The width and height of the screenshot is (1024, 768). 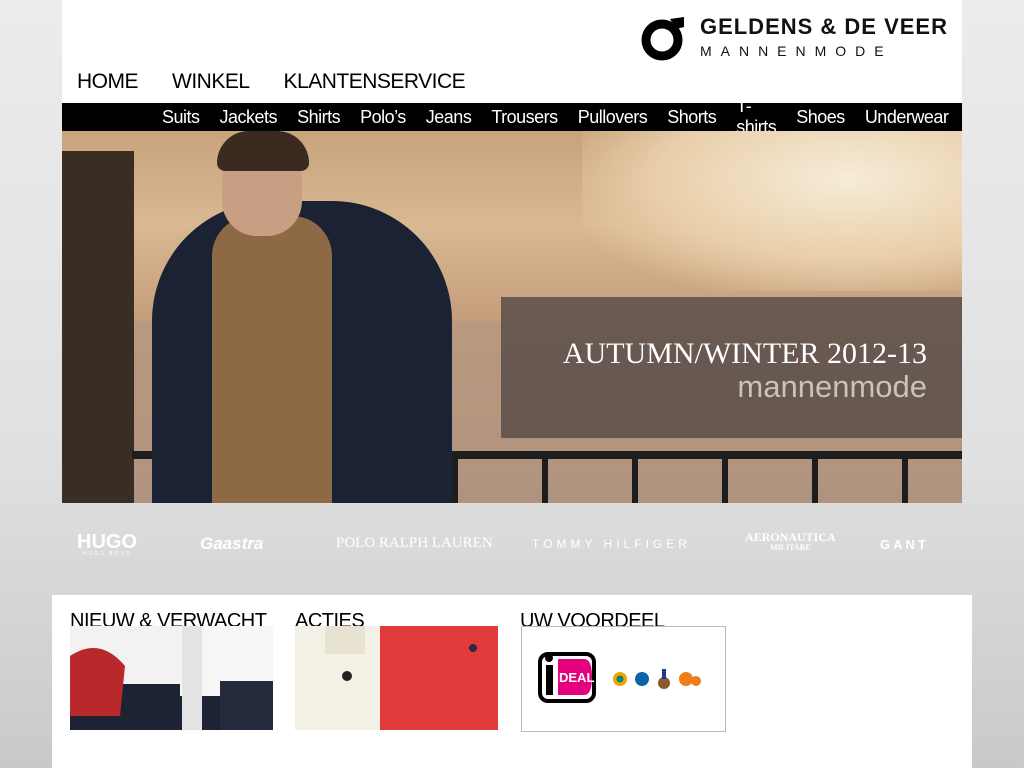 I want to click on brand-hugo: HUGO HUGO BOSS, so click(x=107, y=544).